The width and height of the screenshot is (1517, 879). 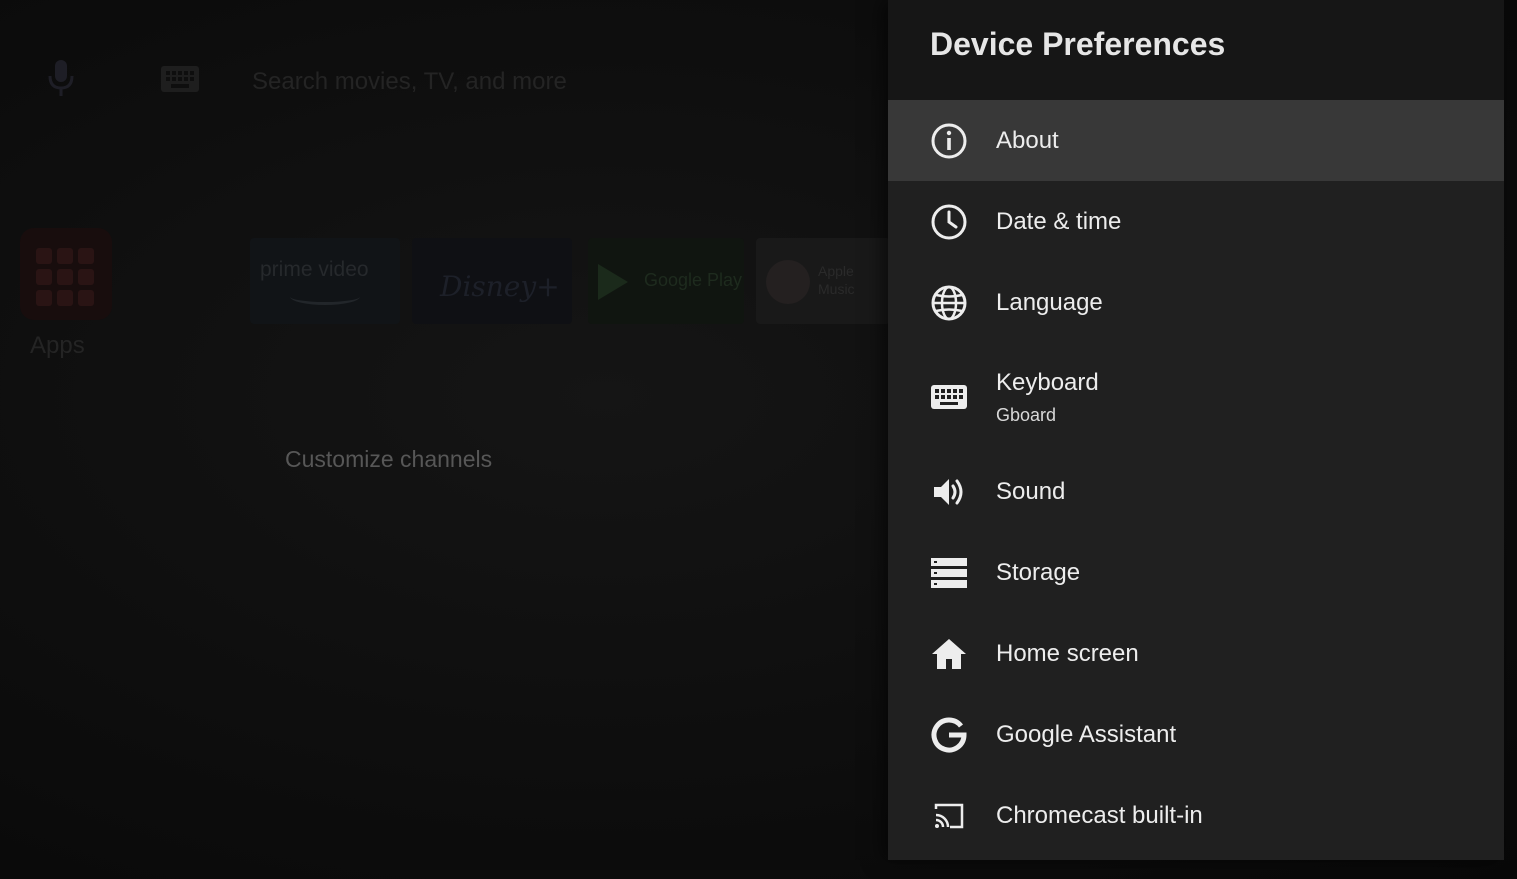 What do you see at coordinates (1047, 382) in the screenshot?
I see `menu-item-label: Keyboard` at bounding box center [1047, 382].